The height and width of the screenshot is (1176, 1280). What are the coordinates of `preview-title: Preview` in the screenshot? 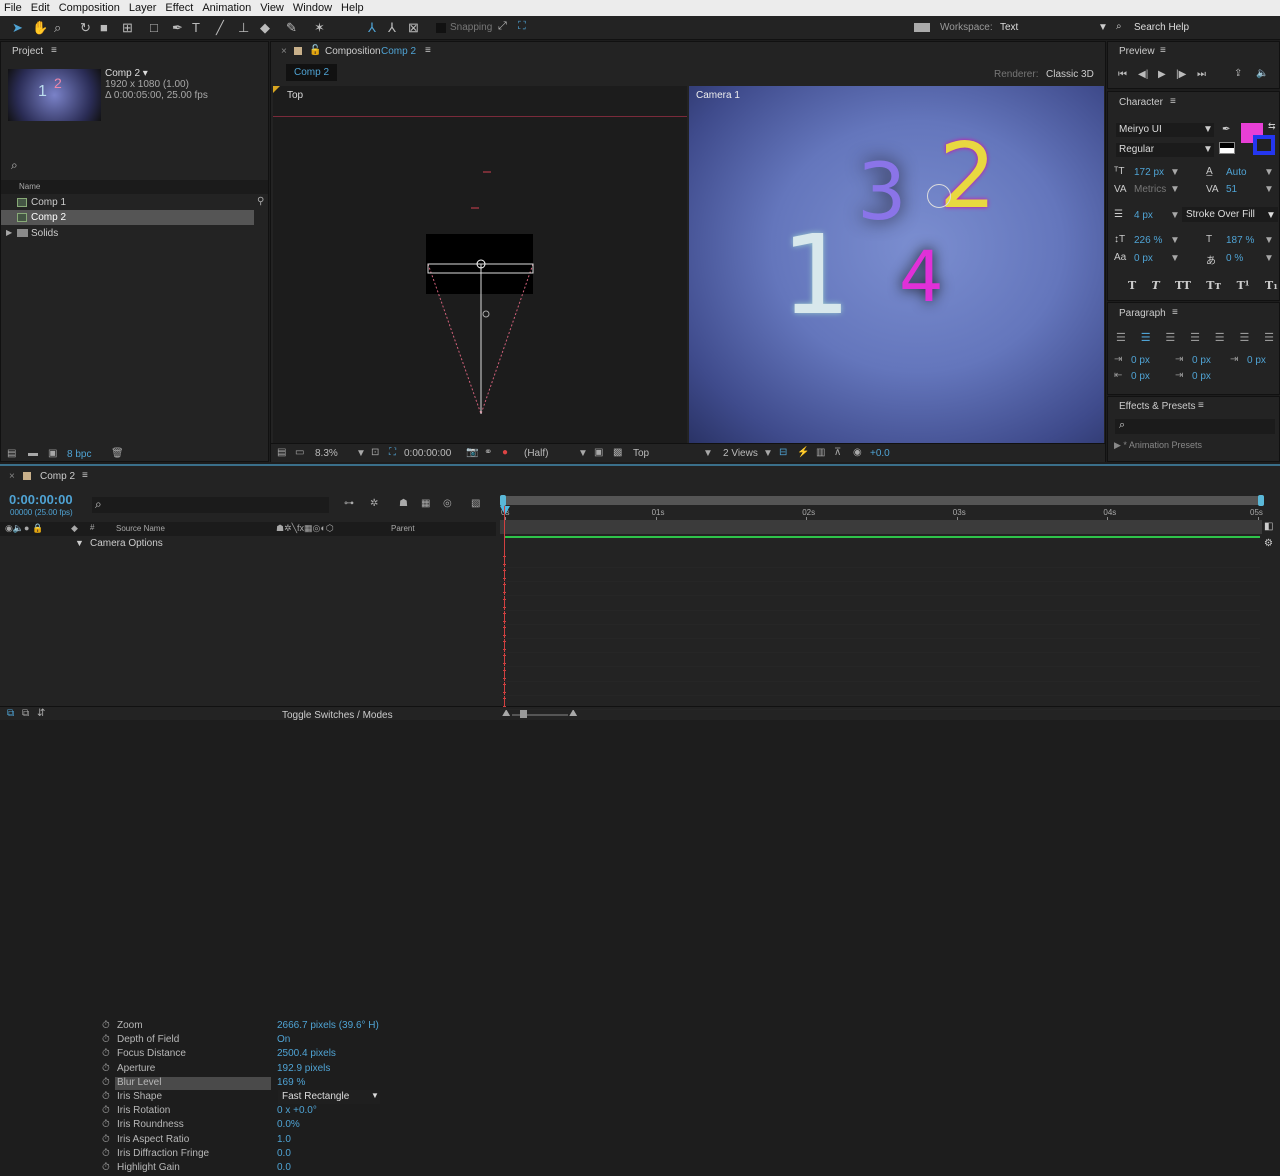 It's located at (1137, 51).